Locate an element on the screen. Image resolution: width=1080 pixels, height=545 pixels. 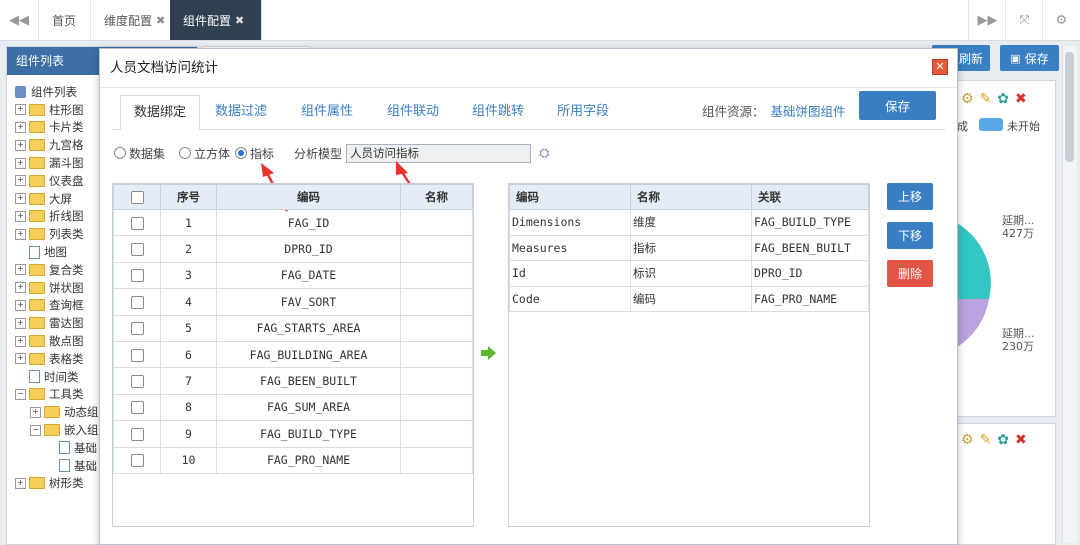
tree-item: +地图 is located at coordinates (57, 252).